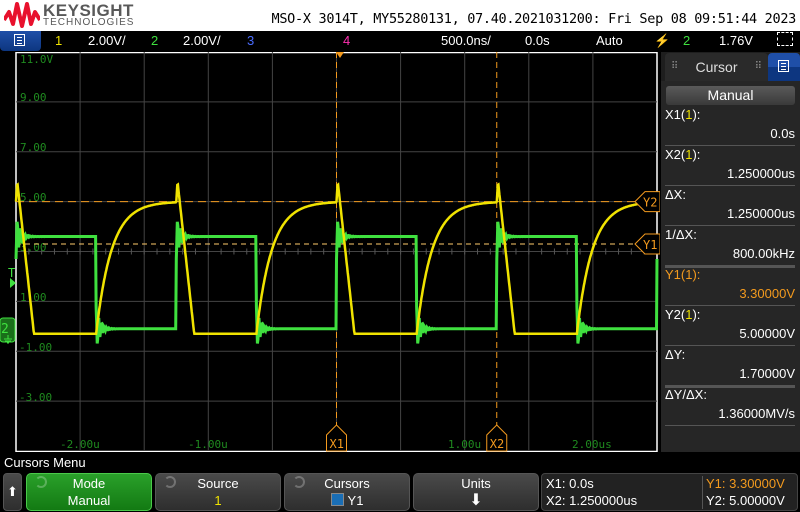  What do you see at coordinates (662, 40) in the screenshot?
I see `rising-edge-trigger-icon: ⚡` at bounding box center [662, 40].